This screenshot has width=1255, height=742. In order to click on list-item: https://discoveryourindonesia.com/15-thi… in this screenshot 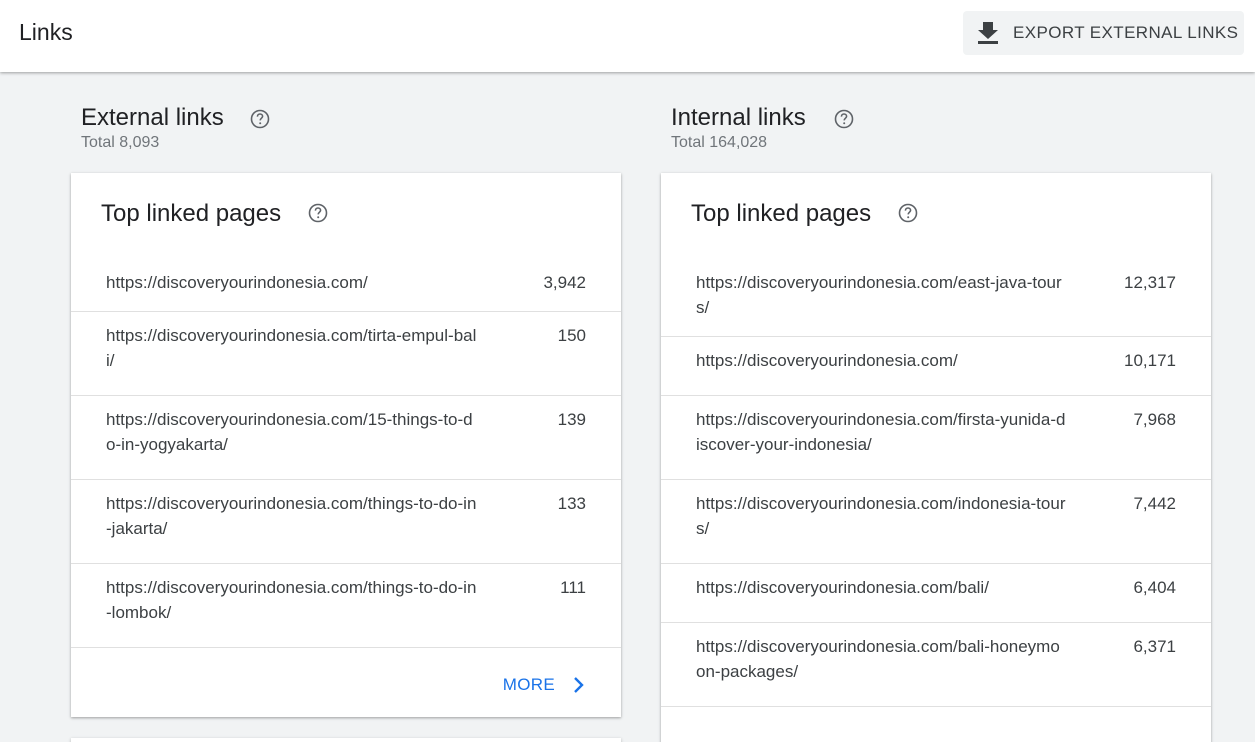, I will do `click(346, 438)`.